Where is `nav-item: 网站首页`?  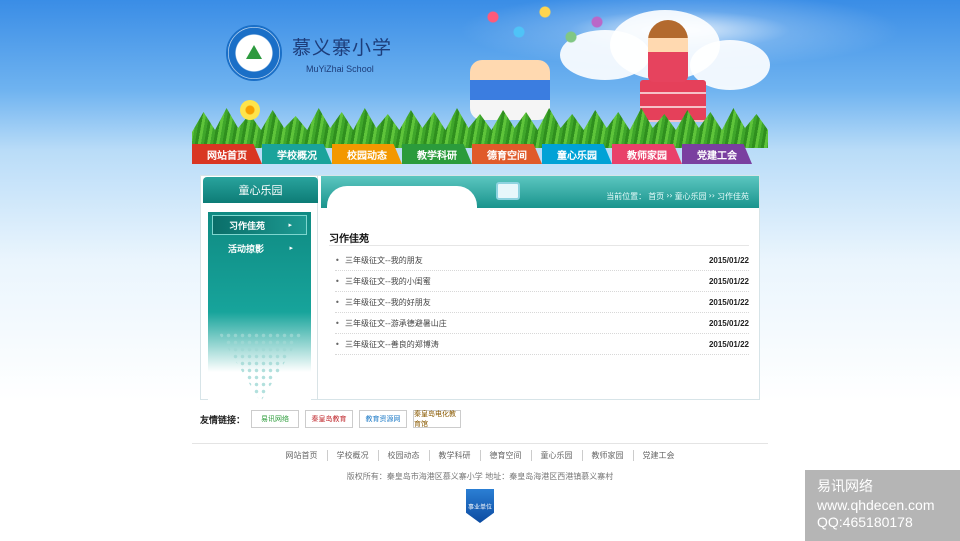 nav-item: 网站首页 is located at coordinates (227, 154).